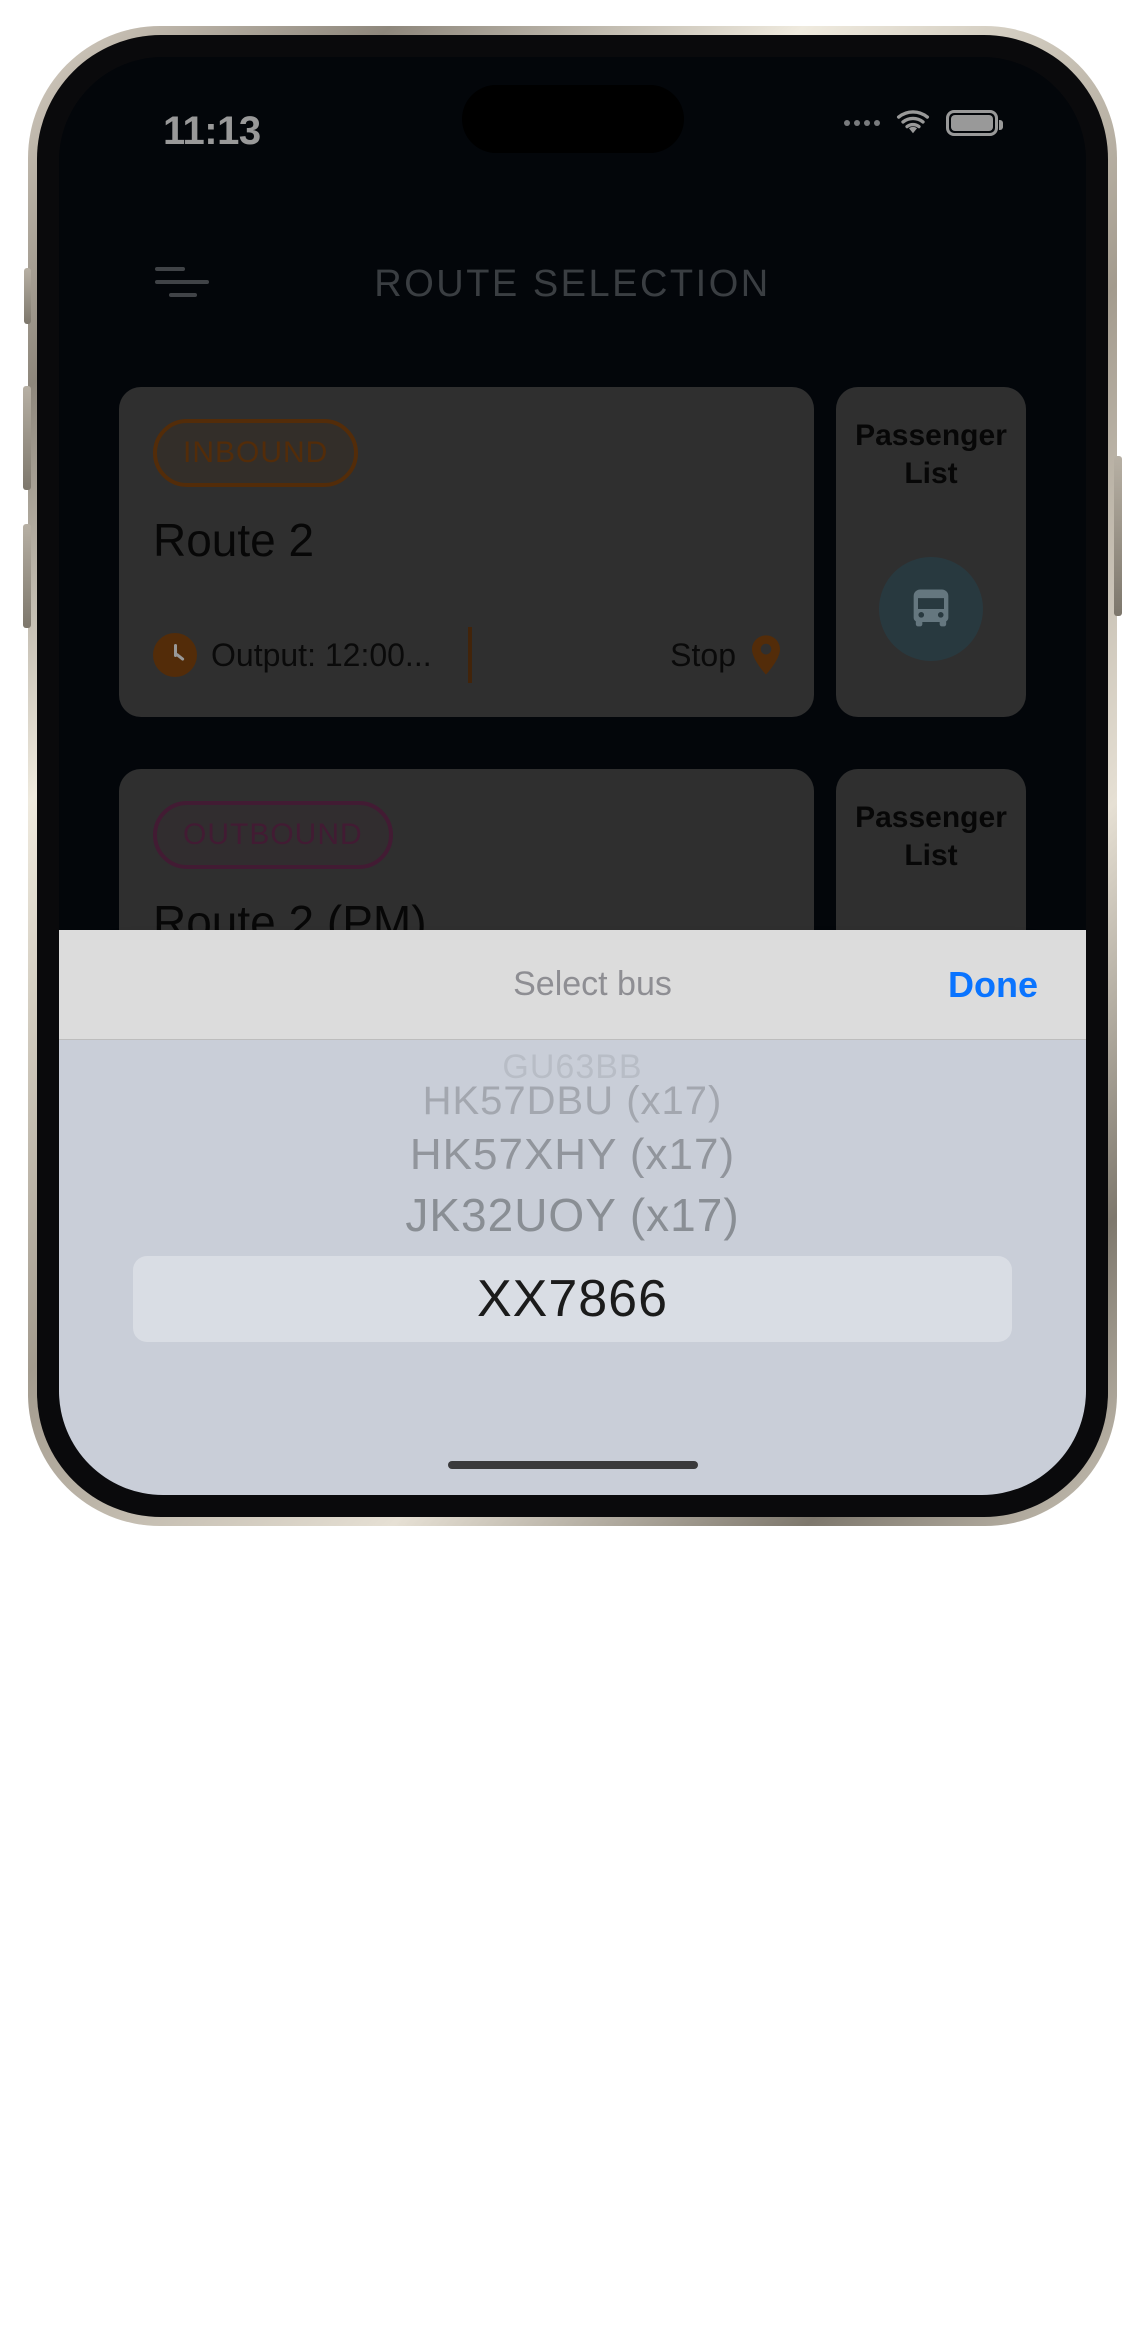  Describe the element at coordinates (572, 1101) in the screenshot. I see `picker-option: HK57DBU (x17)` at that location.